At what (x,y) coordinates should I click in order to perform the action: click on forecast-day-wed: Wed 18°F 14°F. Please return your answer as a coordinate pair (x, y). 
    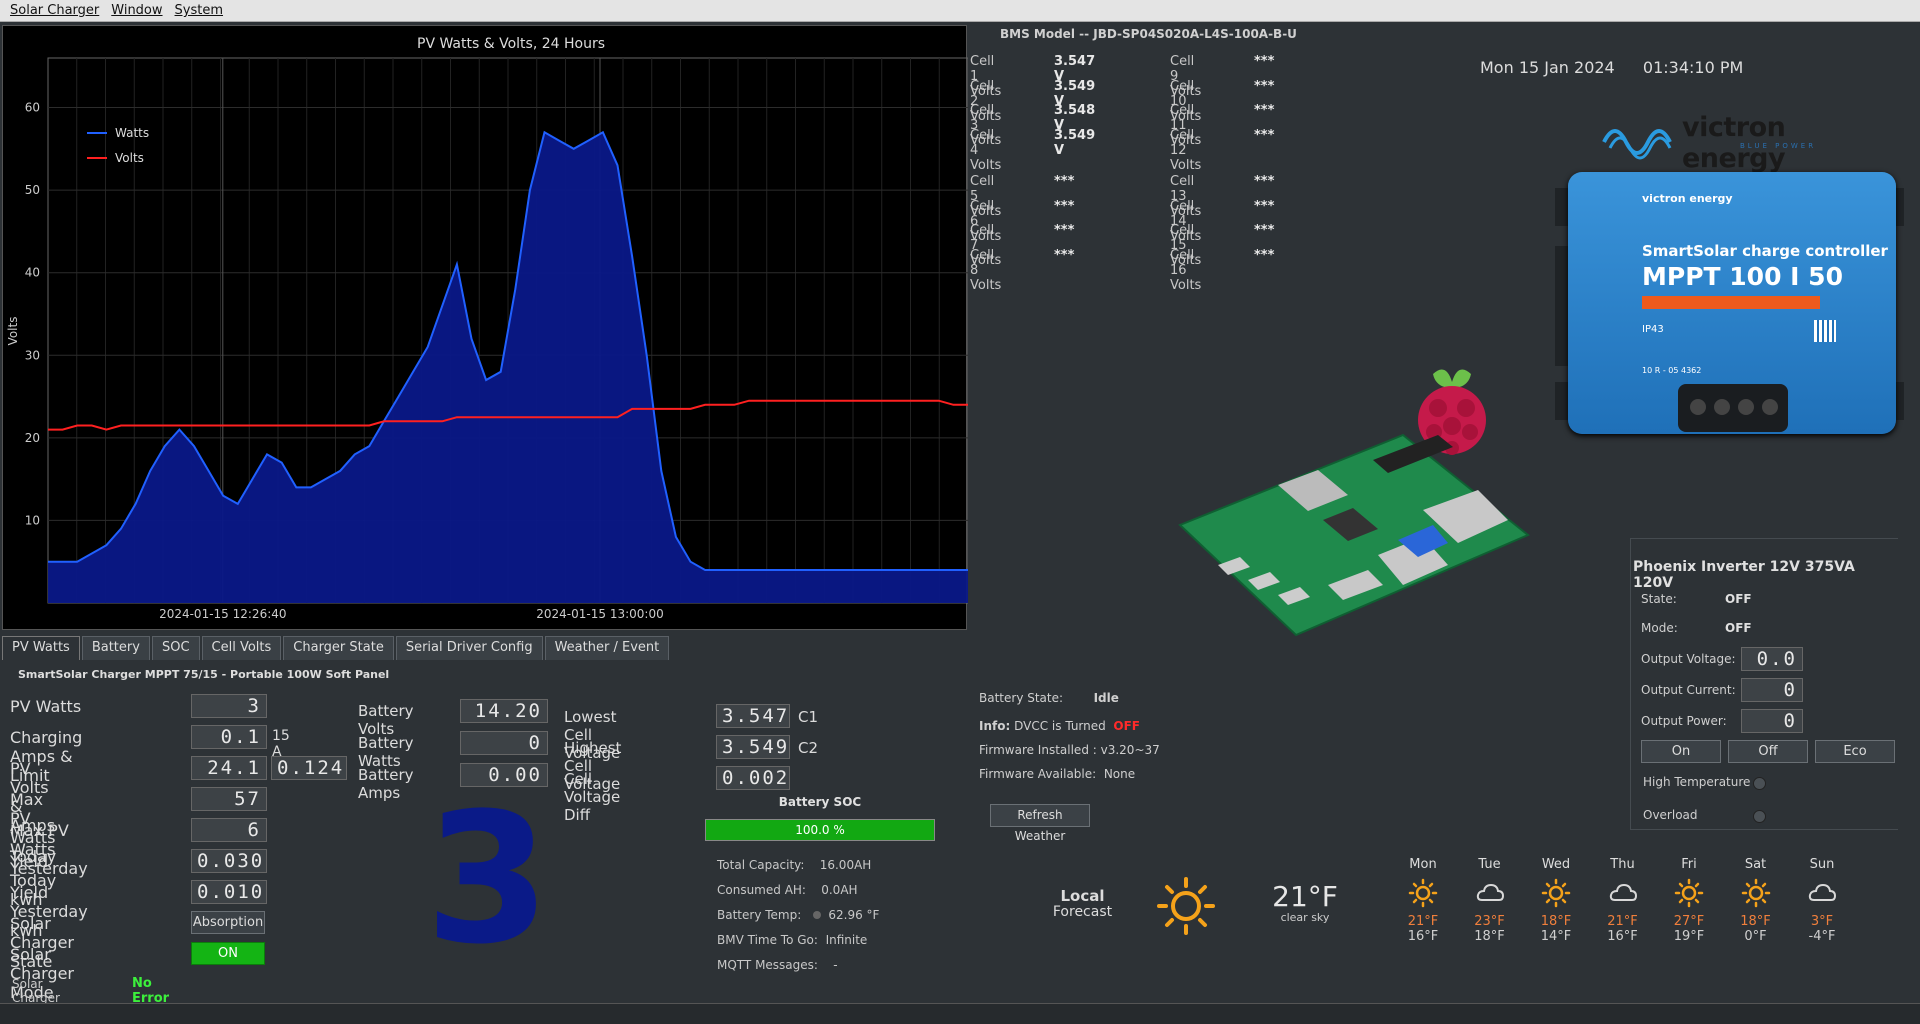
    Looking at the image, I should click on (1556, 900).